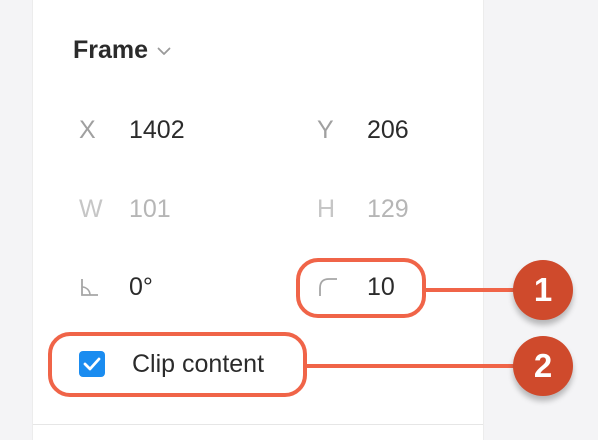  What do you see at coordinates (326, 208) in the screenshot?
I see `h-label: H` at bounding box center [326, 208].